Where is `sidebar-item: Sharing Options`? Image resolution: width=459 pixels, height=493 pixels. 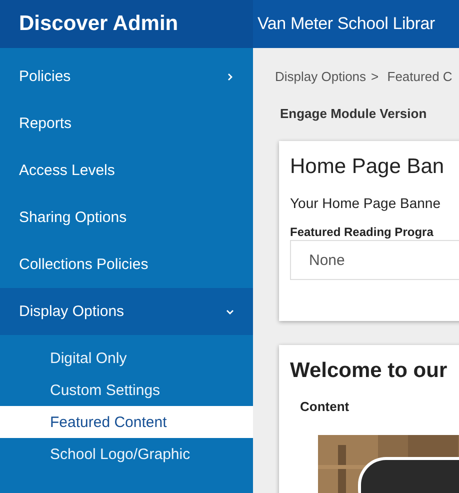 sidebar-item: Sharing Options is located at coordinates (126, 217).